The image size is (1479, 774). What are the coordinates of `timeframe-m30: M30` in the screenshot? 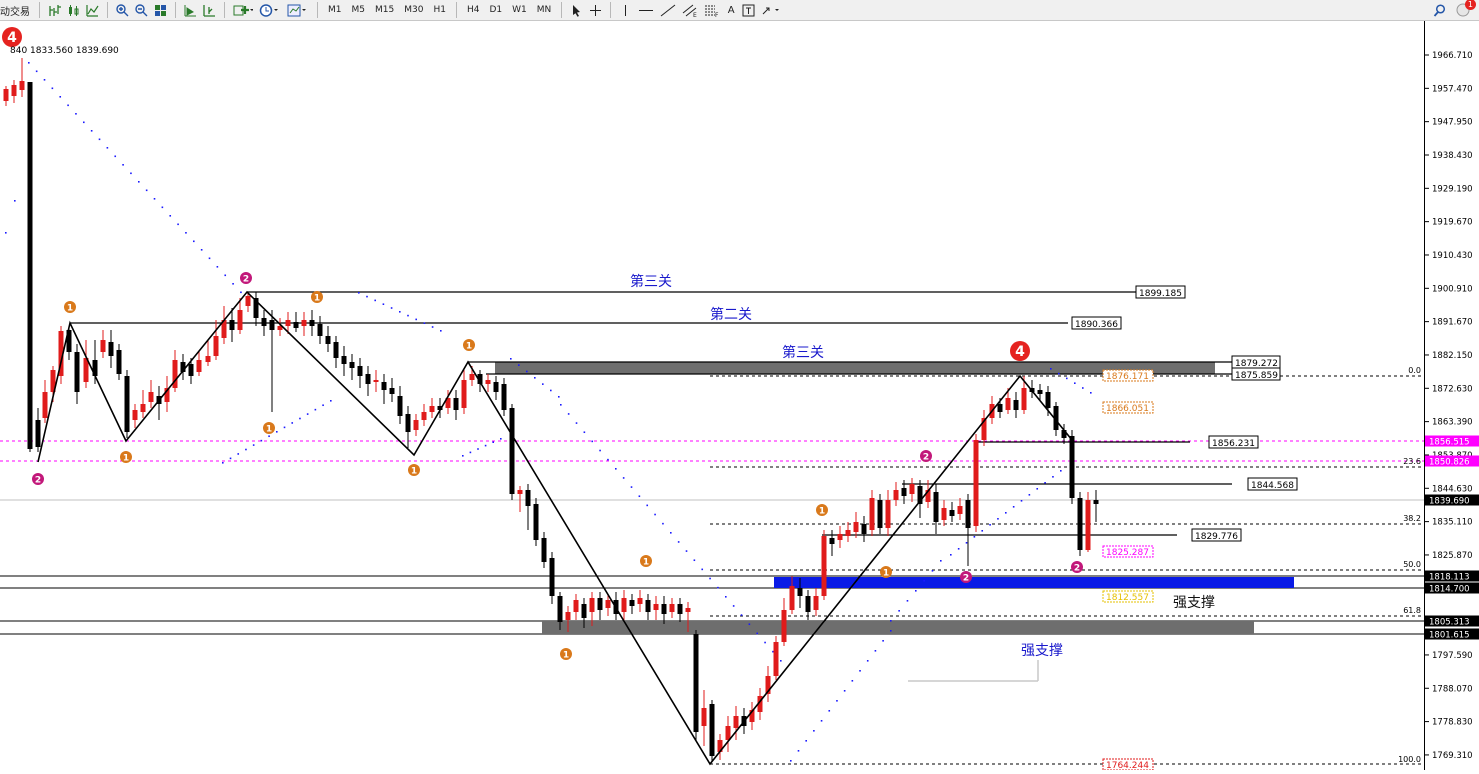 It's located at (413, 10).